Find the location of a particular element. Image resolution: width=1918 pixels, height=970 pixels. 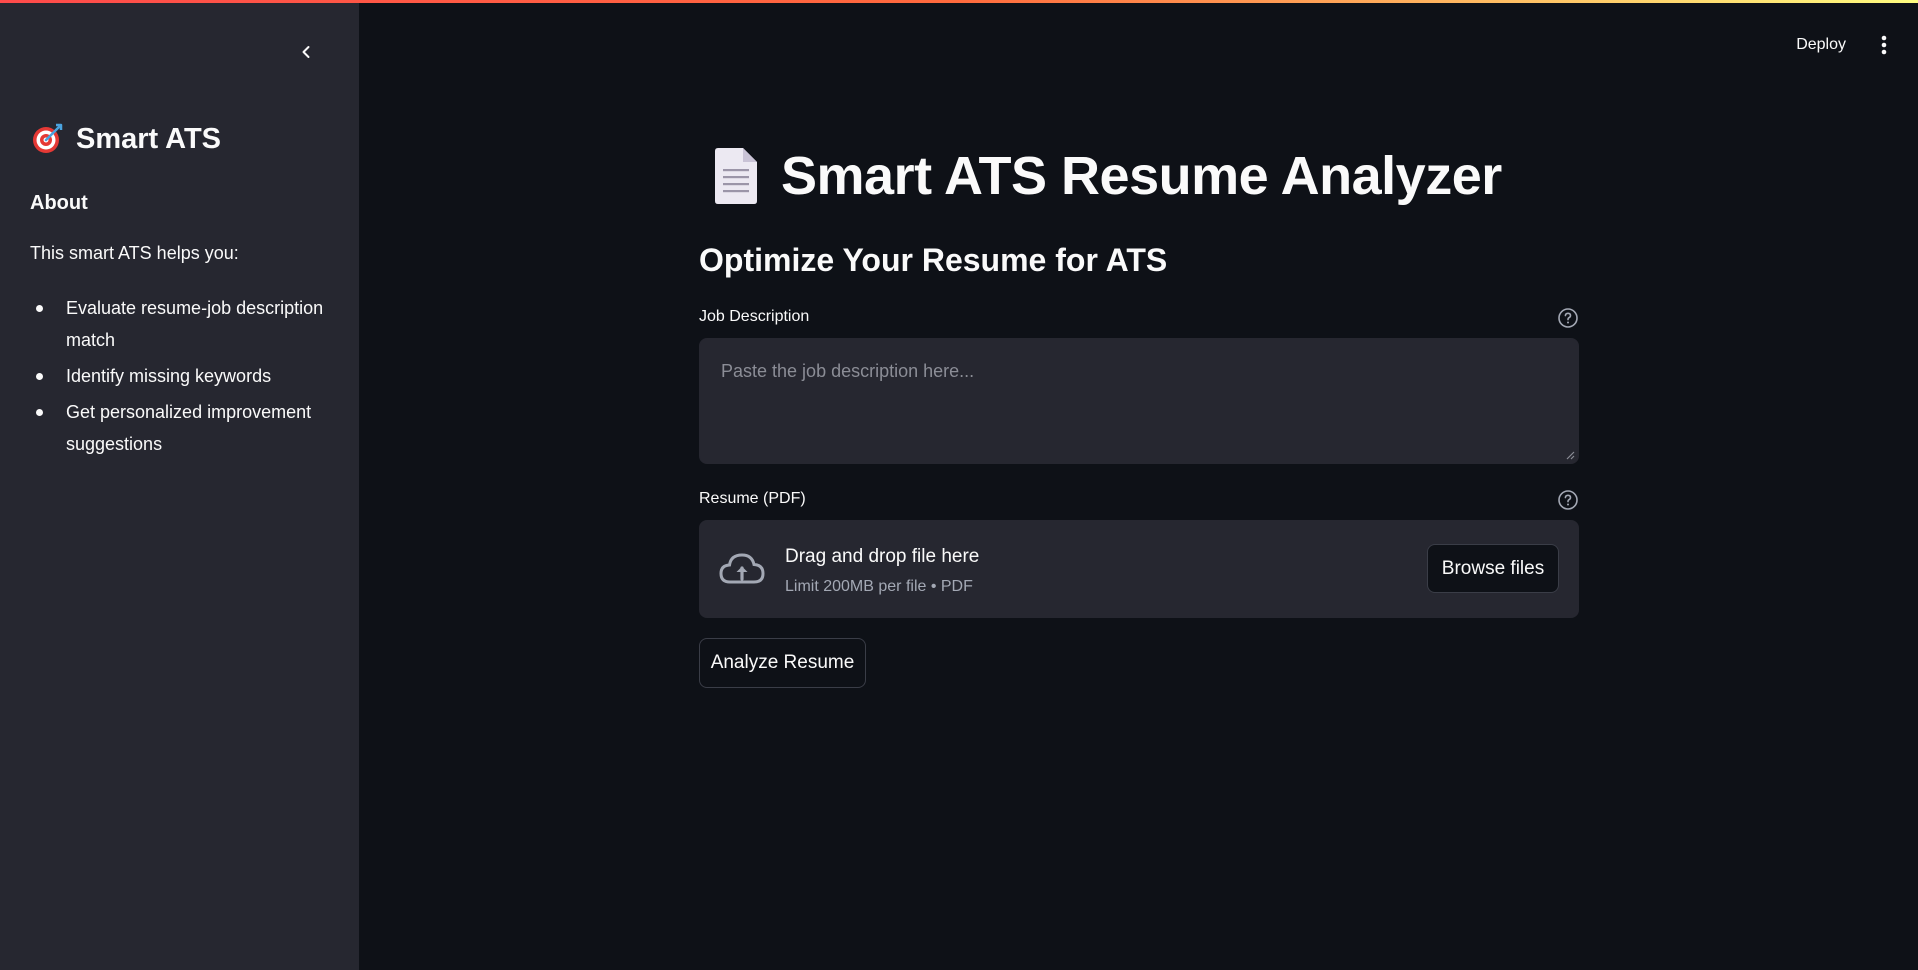

dropzone-limit: Limit 200MB per file • PDF is located at coordinates (879, 586).